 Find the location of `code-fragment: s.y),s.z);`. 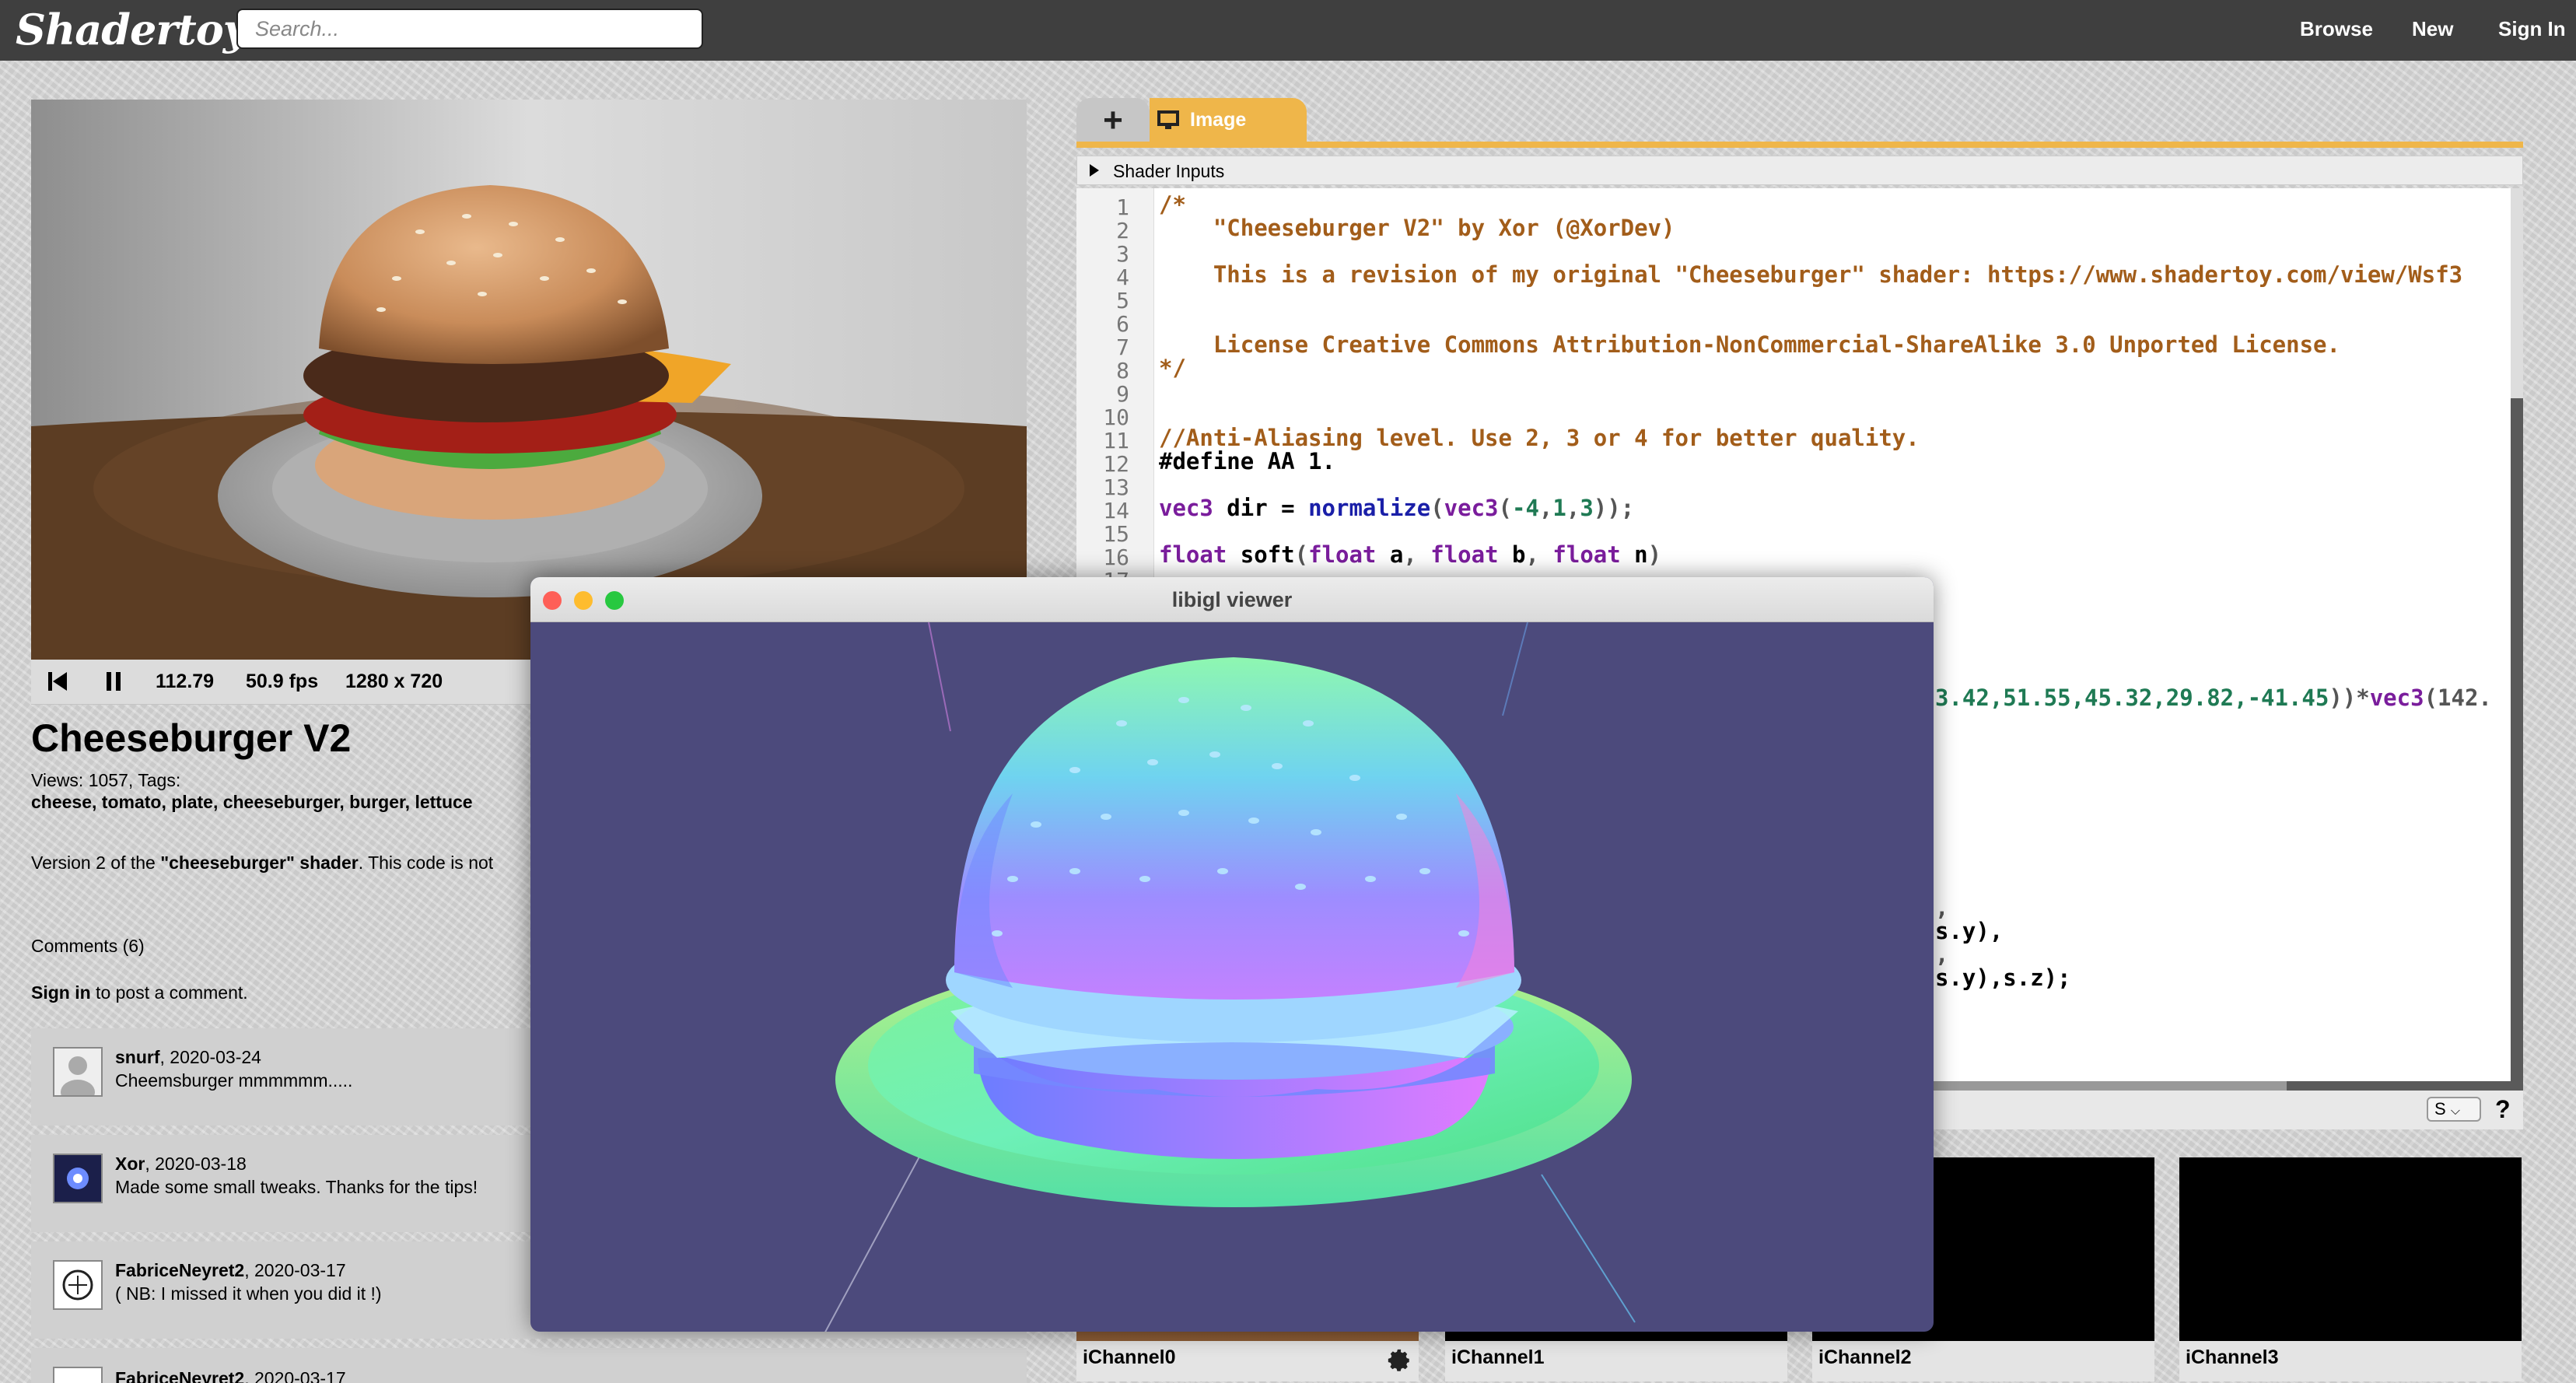

code-fragment: s.y),s.z); is located at coordinates (2003, 978).